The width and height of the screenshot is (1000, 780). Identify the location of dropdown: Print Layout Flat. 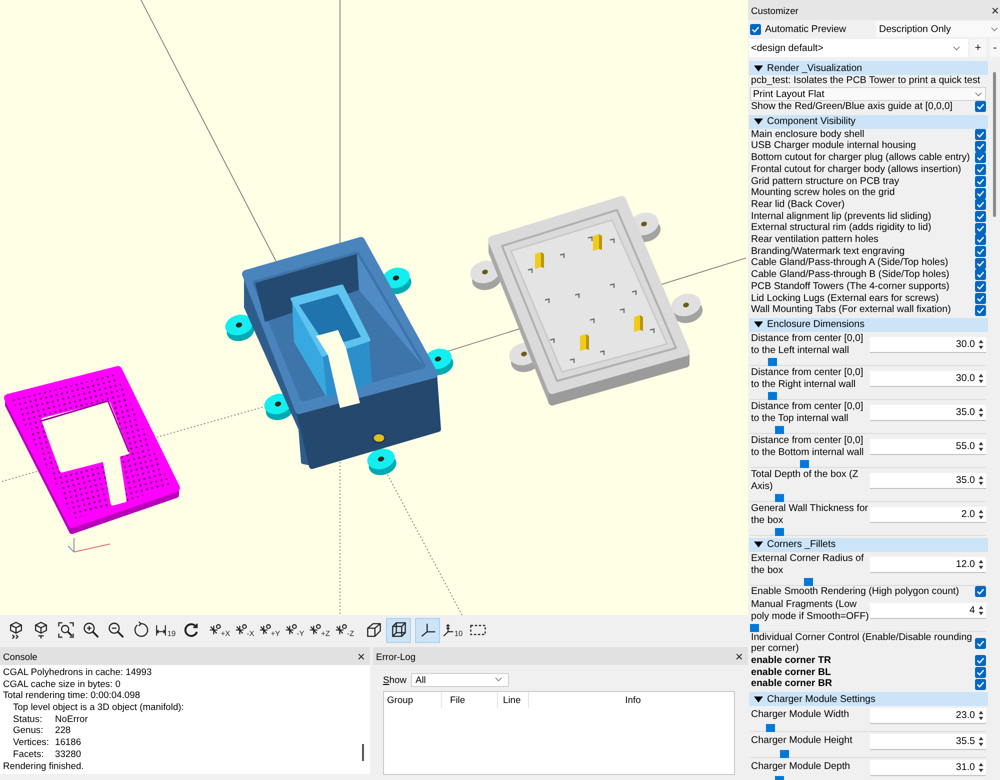
(868, 94).